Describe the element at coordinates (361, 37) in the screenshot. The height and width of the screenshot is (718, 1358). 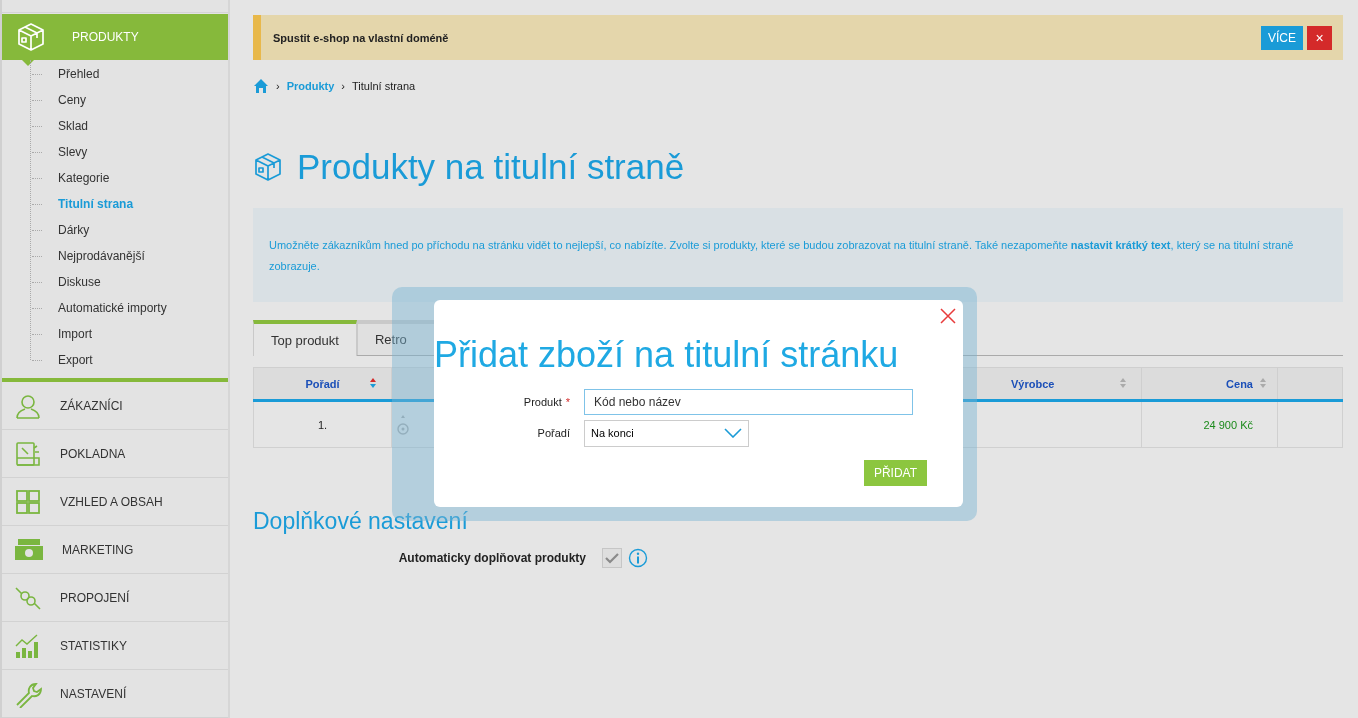
I see `banner-text: Spustit e-shop na vlastní doméně` at that location.